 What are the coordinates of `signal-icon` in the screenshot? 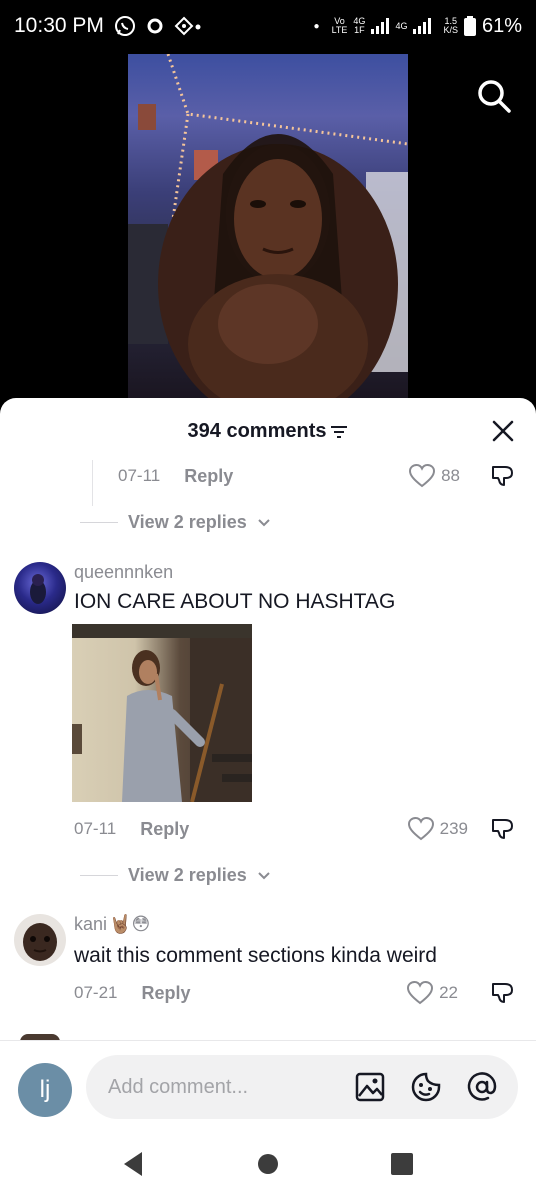 It's located at (380, 26).